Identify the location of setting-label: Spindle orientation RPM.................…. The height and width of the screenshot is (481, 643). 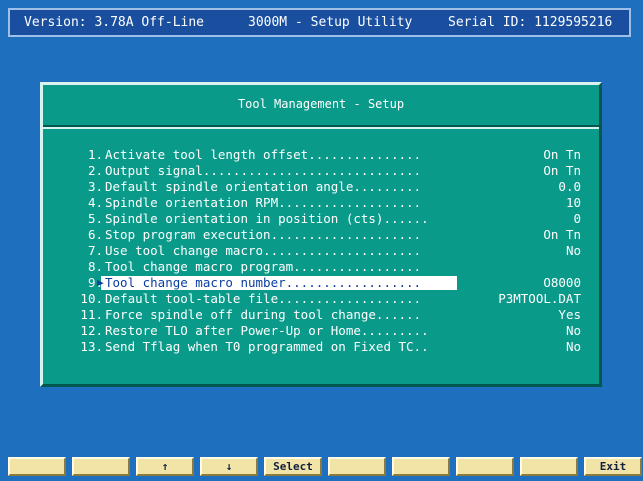
(263, 202).